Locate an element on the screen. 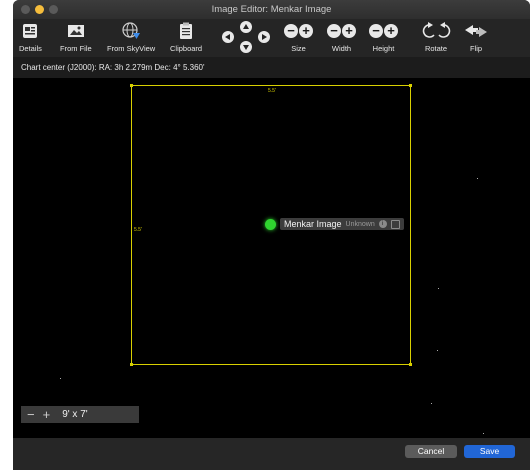 Image resolution: width=531 pixels, height=470 pixels. size-control: − + Size is located at coordinates (298, 37).